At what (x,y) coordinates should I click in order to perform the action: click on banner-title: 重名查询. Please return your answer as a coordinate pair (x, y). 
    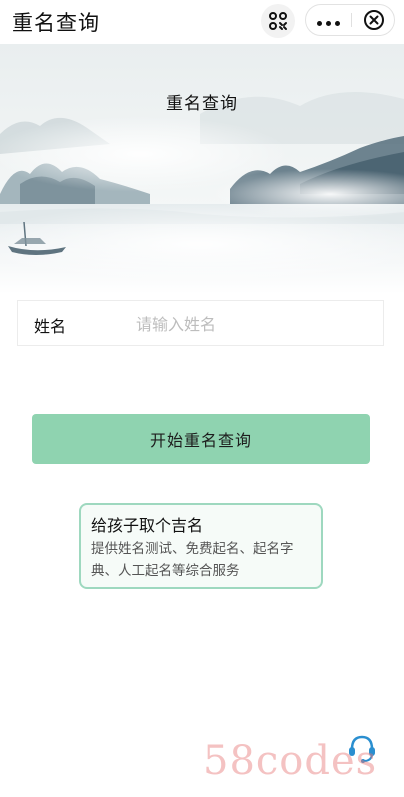
    Looking at the image, I should click on (202, 104).